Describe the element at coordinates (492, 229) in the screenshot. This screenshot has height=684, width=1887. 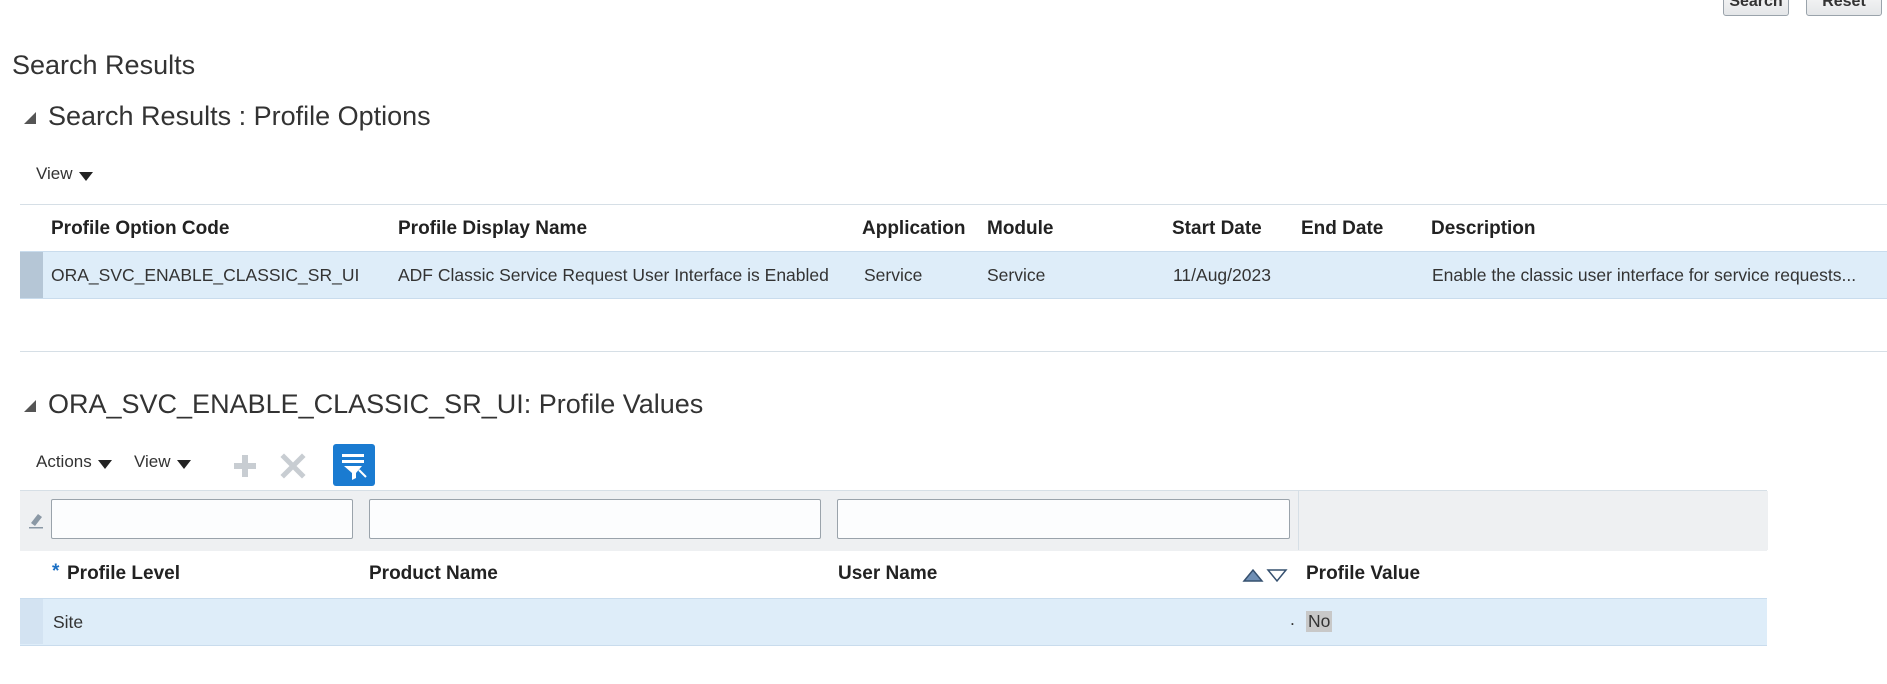
I see `column-header-profile-display-name: Profile Display Name` at that location.